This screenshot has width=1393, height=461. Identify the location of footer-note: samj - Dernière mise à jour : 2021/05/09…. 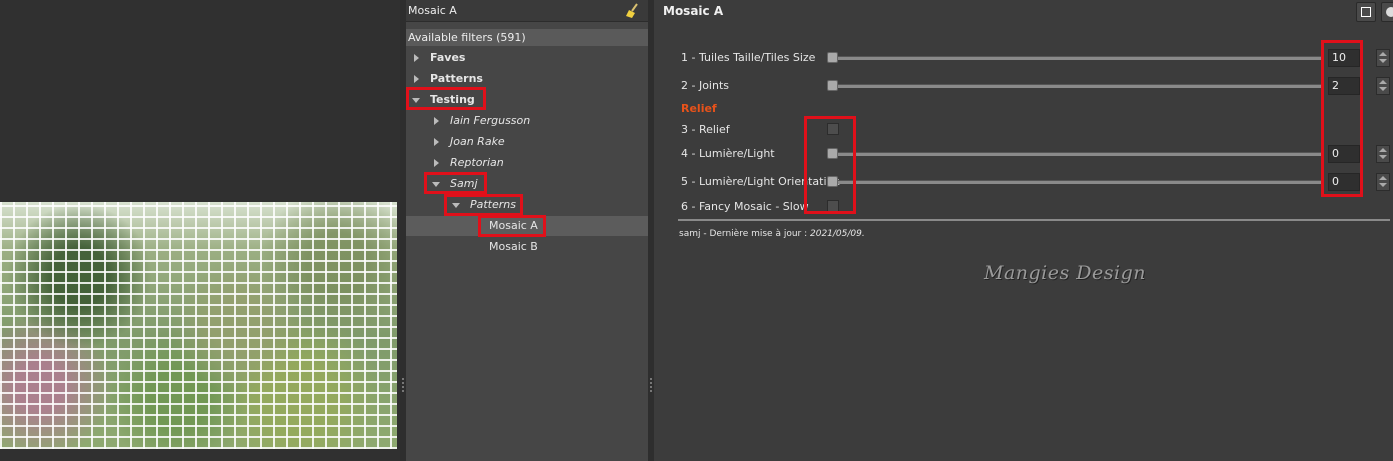
(772, 234).